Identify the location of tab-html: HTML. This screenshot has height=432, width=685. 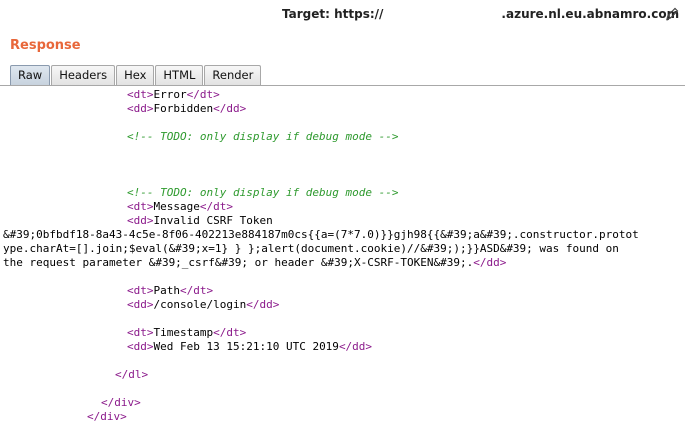
(179, 75).